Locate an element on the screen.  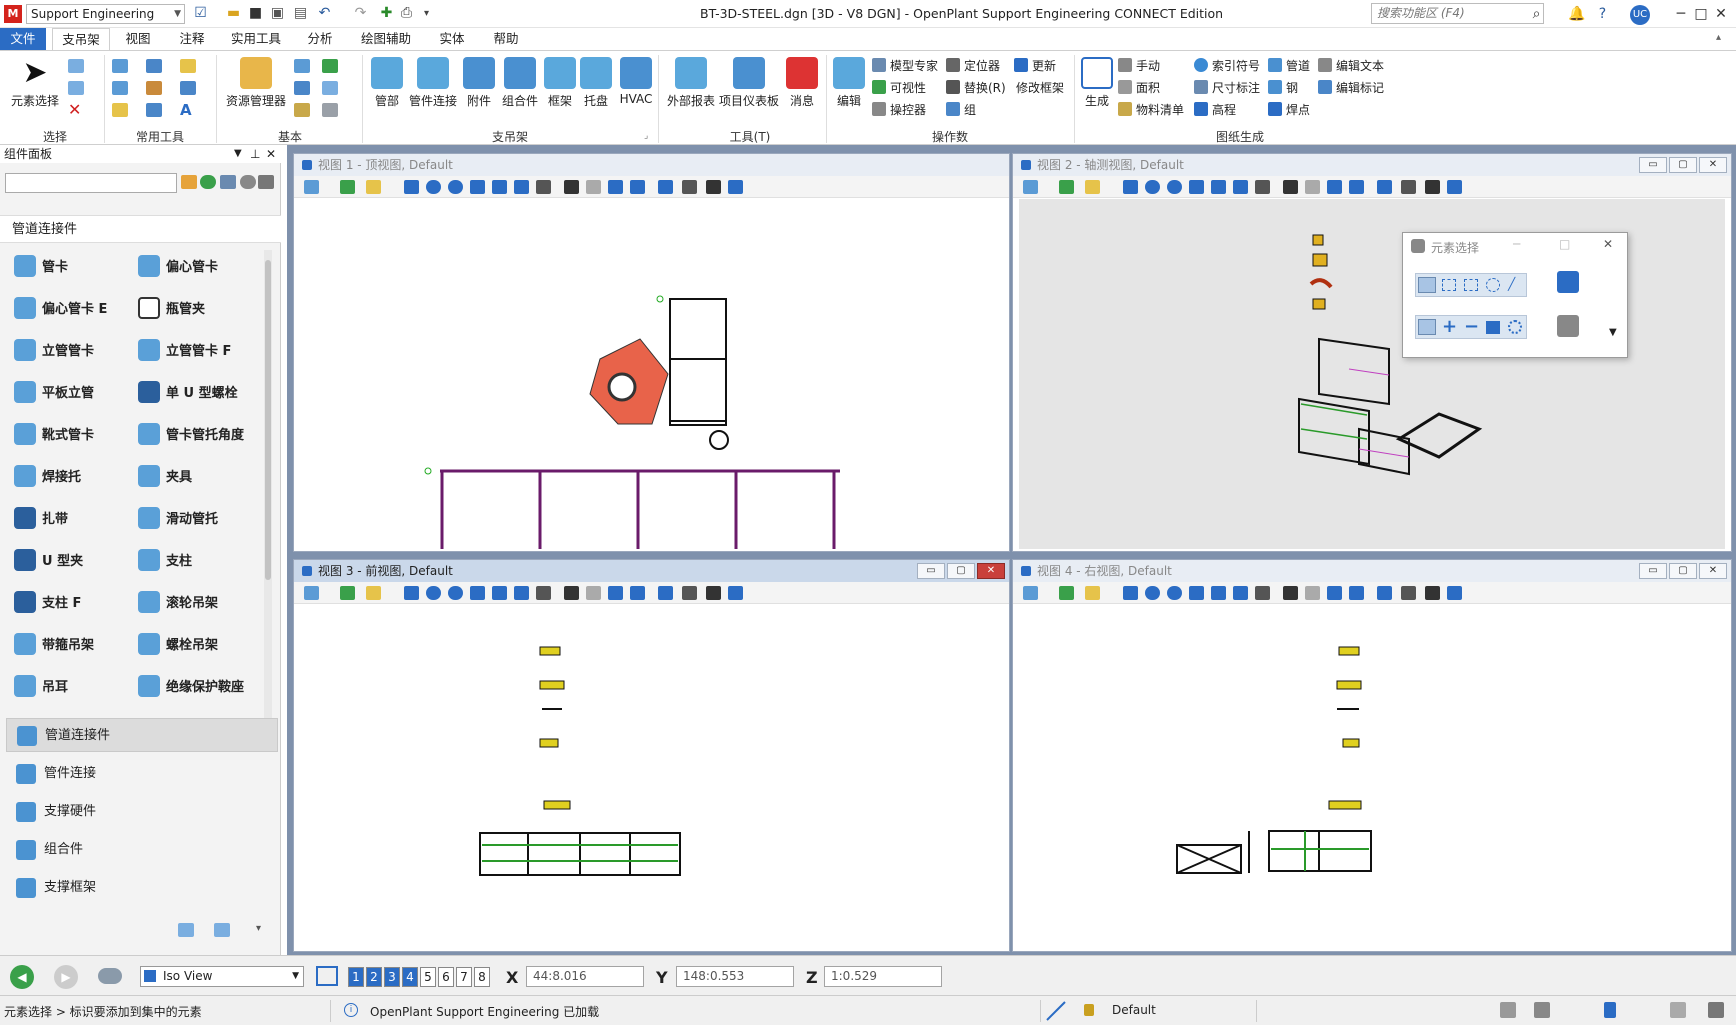
ribbon-search-input: 搜索功能区 (F4) is located at coordinates (1457, 13).